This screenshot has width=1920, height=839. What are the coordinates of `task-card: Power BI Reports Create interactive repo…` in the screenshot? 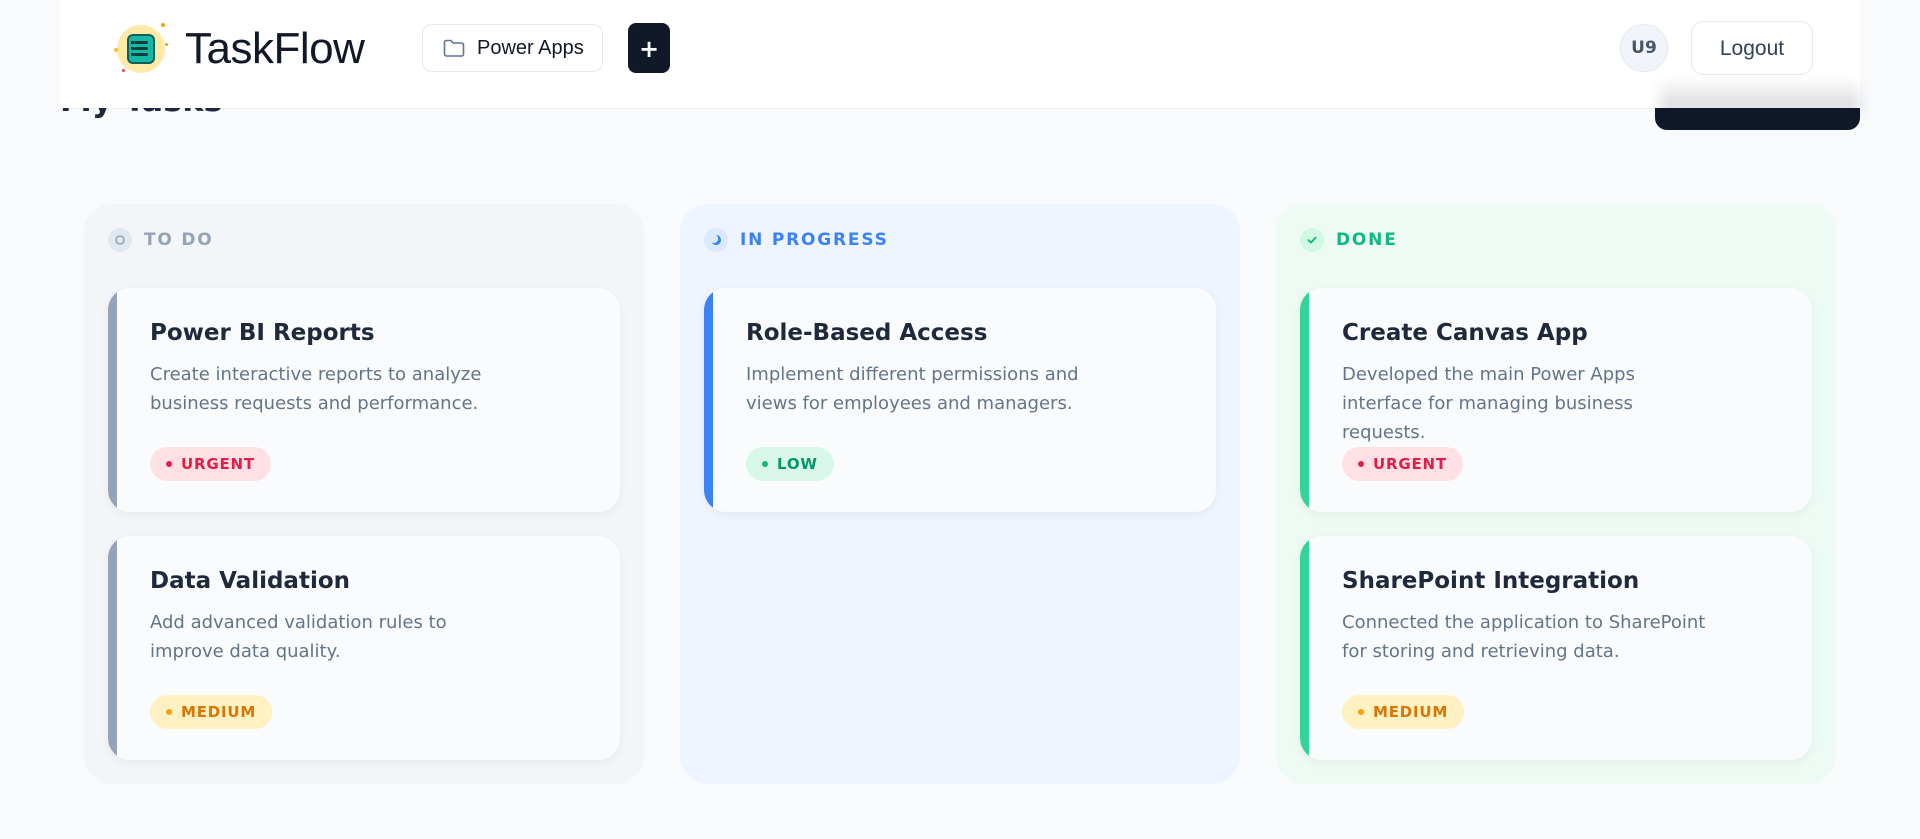 It's located at (364, 400).